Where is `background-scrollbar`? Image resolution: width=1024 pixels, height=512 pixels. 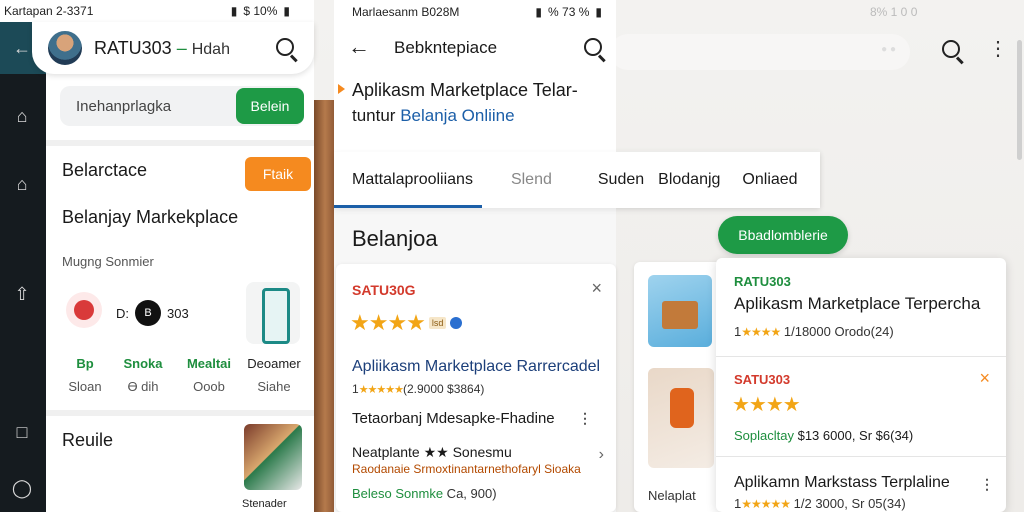 background-scrollbar is located at coordinates (1019, 100).